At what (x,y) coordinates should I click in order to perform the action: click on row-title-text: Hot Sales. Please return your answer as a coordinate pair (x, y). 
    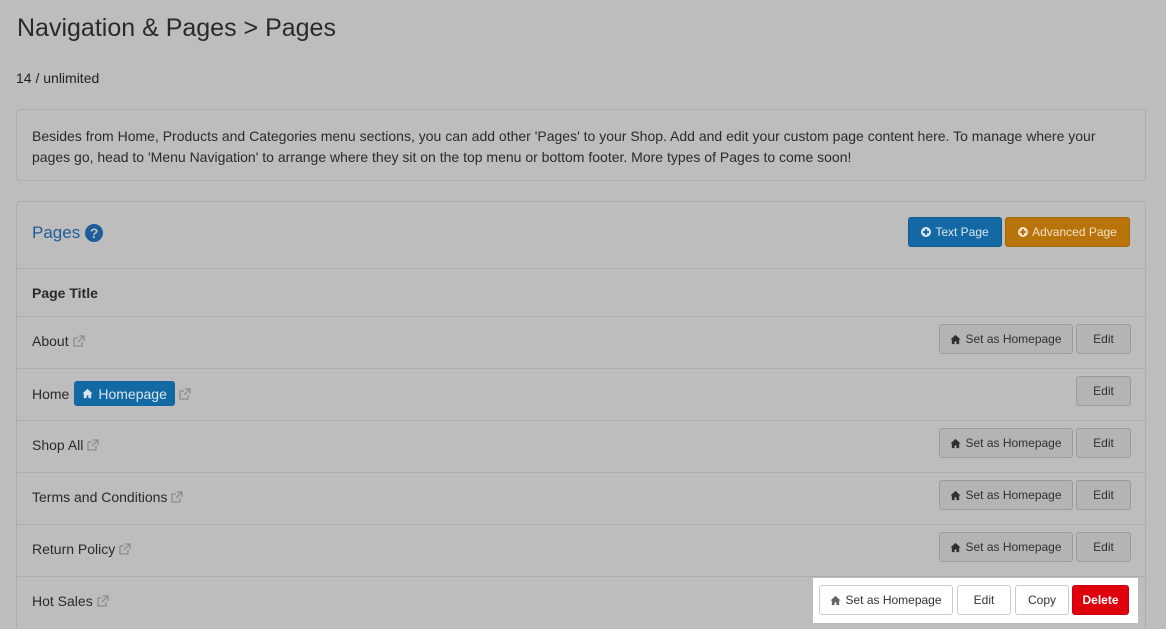
    Looking at the image, I should click on (62, 601).